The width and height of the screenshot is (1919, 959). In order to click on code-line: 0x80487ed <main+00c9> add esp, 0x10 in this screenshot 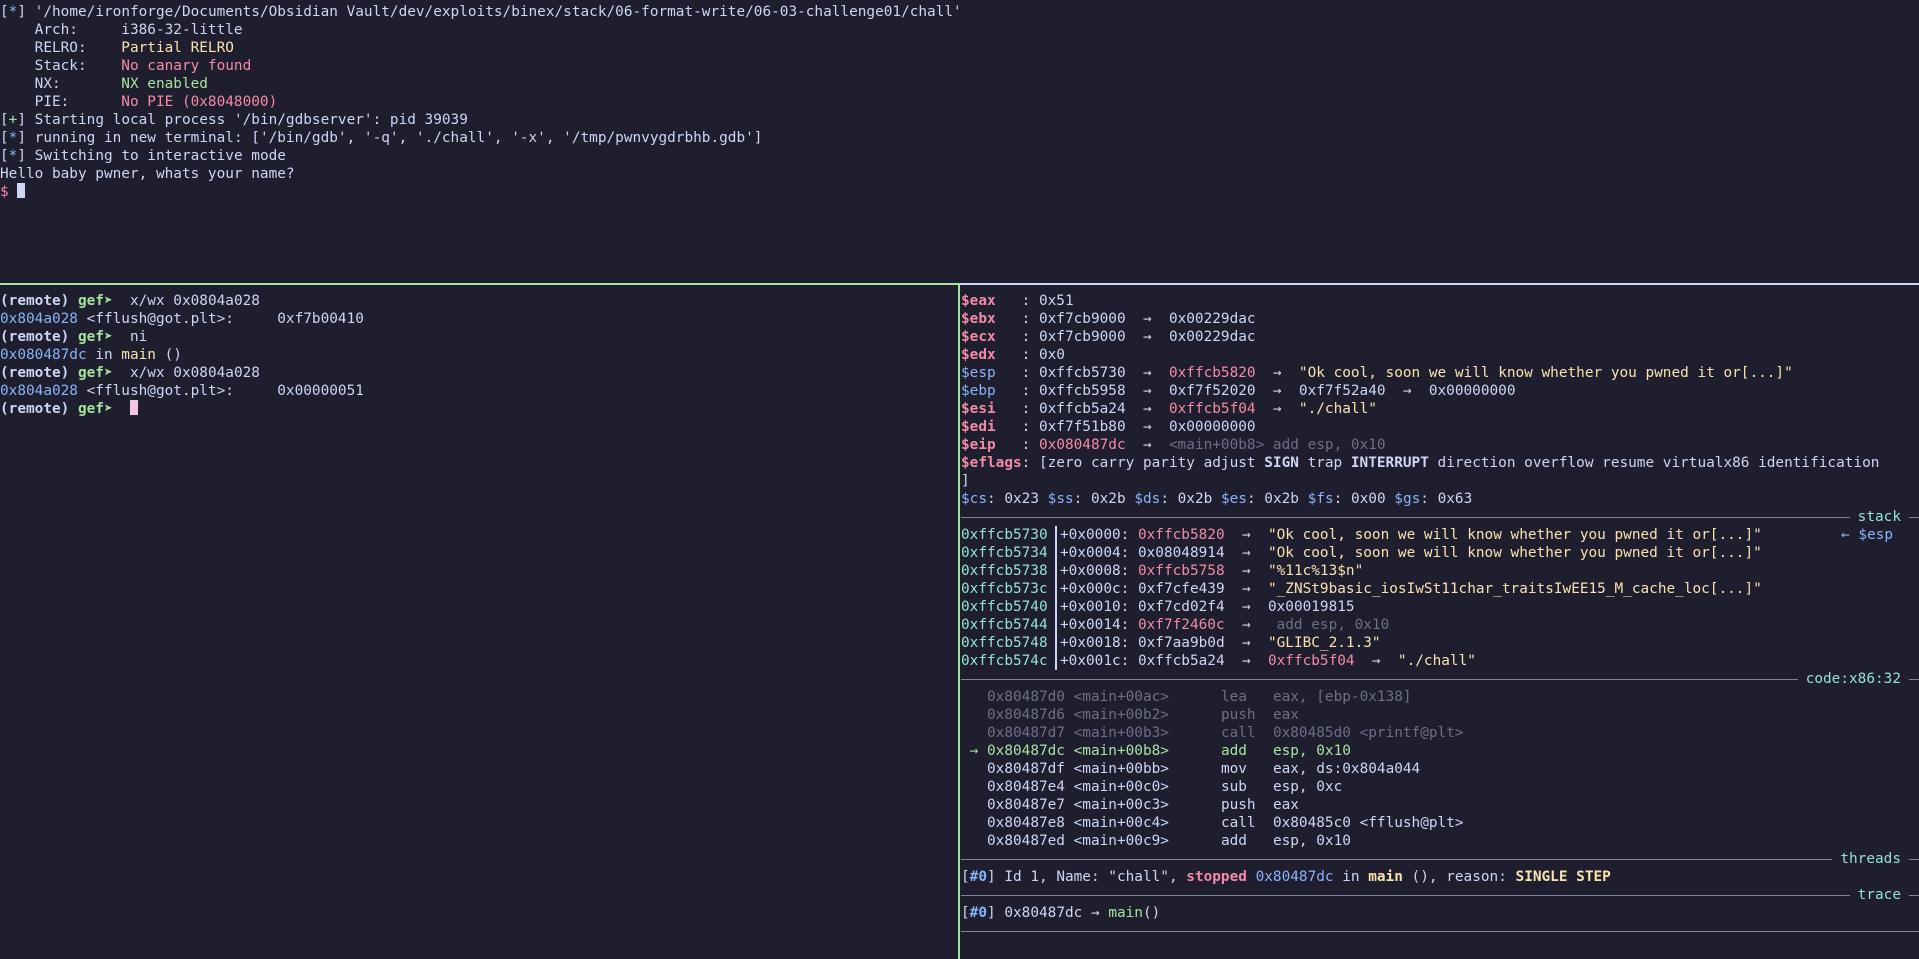, I will do `click(1440, 841)`.